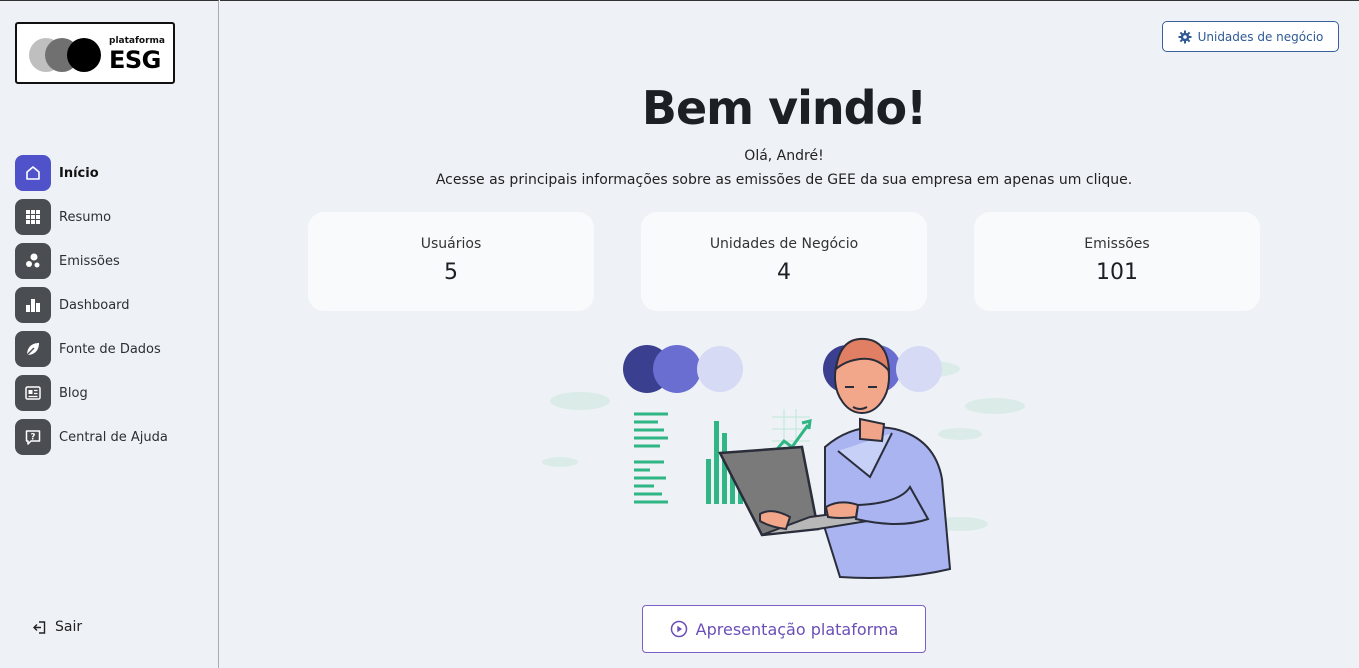  I want to click on sidebar-item-inicio: Início, so click(91, 173).